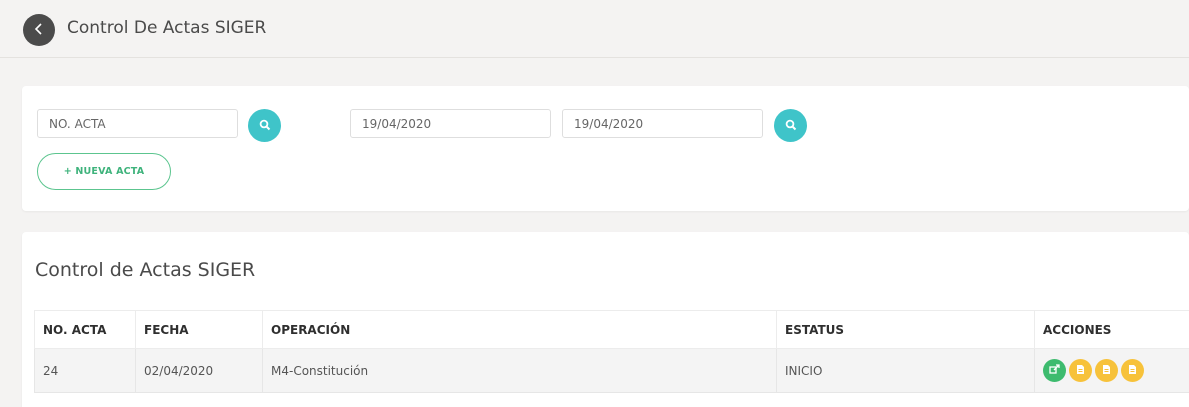  I want to click on new-acta-button: + NUEVA ACTA, so click(104, 171).